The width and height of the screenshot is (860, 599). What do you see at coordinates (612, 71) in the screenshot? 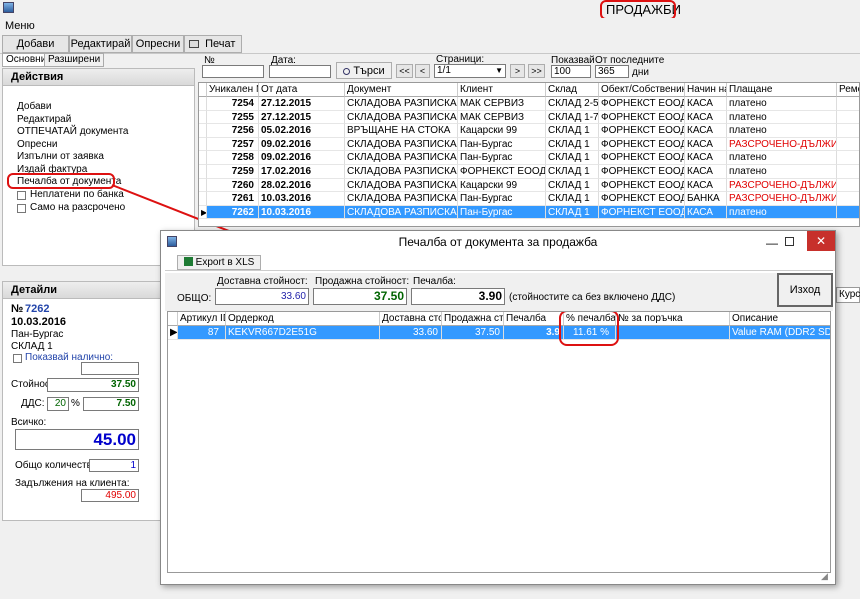
I see `last-days-input: 365` at bounding box center [612, 71].